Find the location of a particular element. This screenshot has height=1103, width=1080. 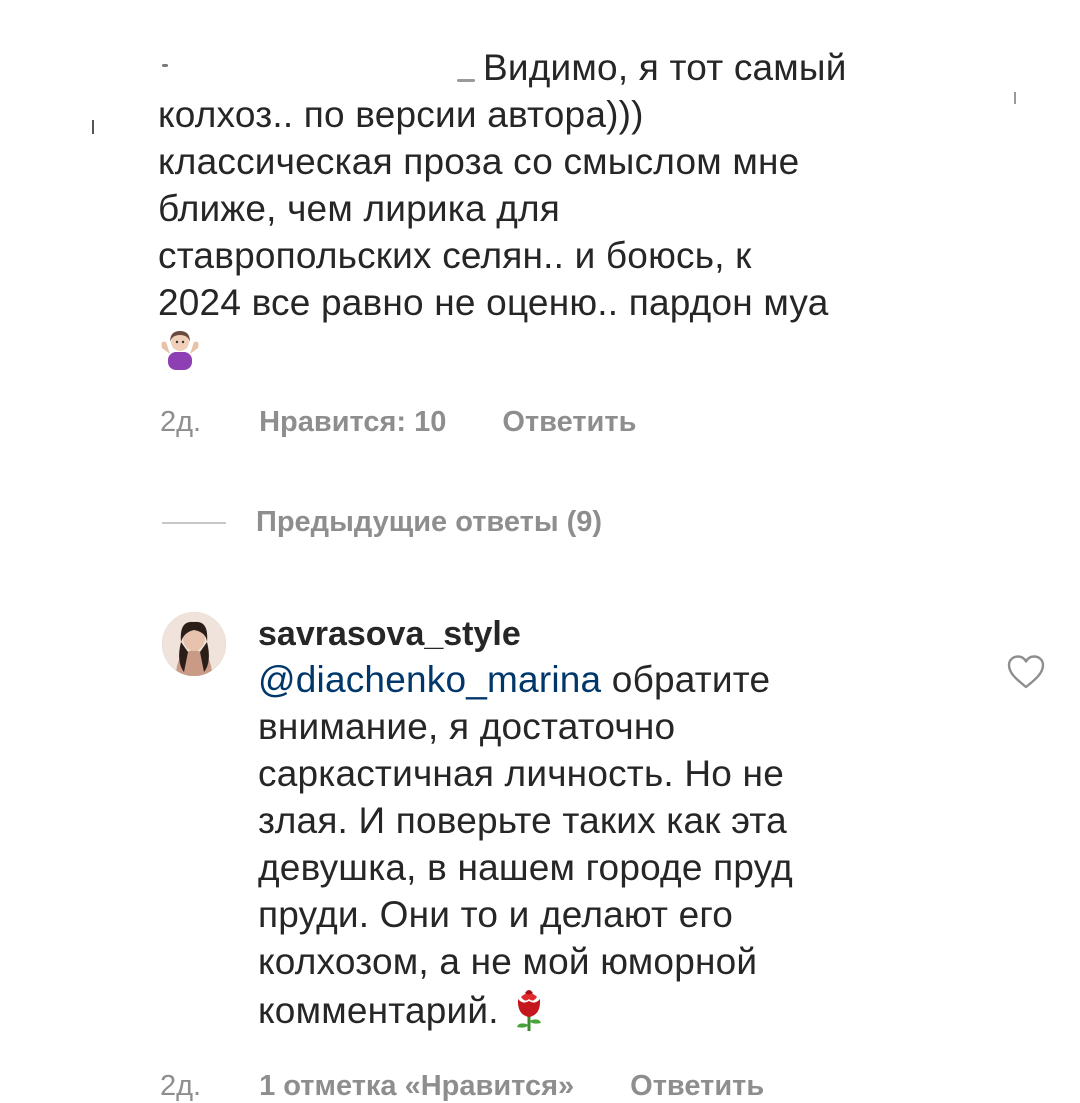

comment-meta: 2д. Нравится: 10 Ответить is located at coordinates (398, 422).